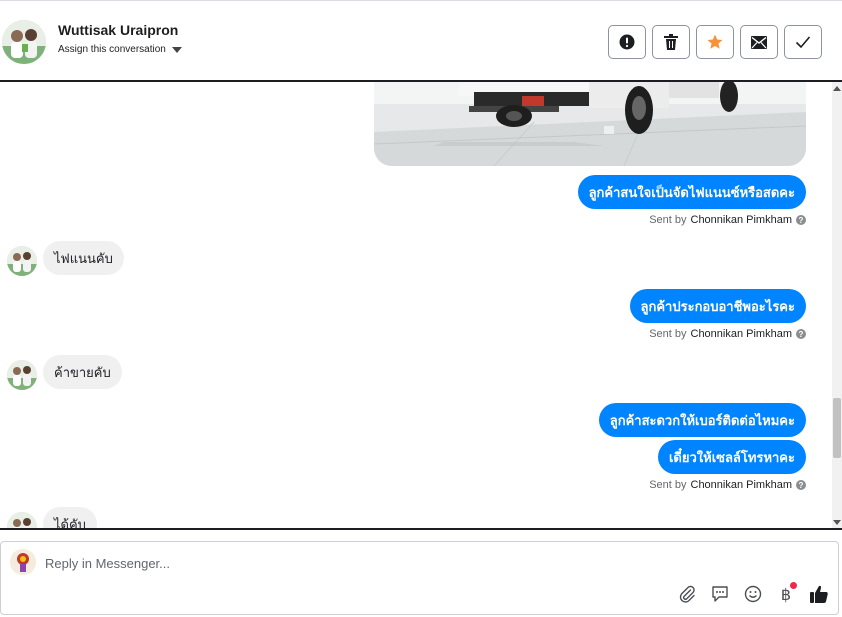 This screenshot has height=617, width=842. I want to click on checkmark-icon, so click(803, 42).